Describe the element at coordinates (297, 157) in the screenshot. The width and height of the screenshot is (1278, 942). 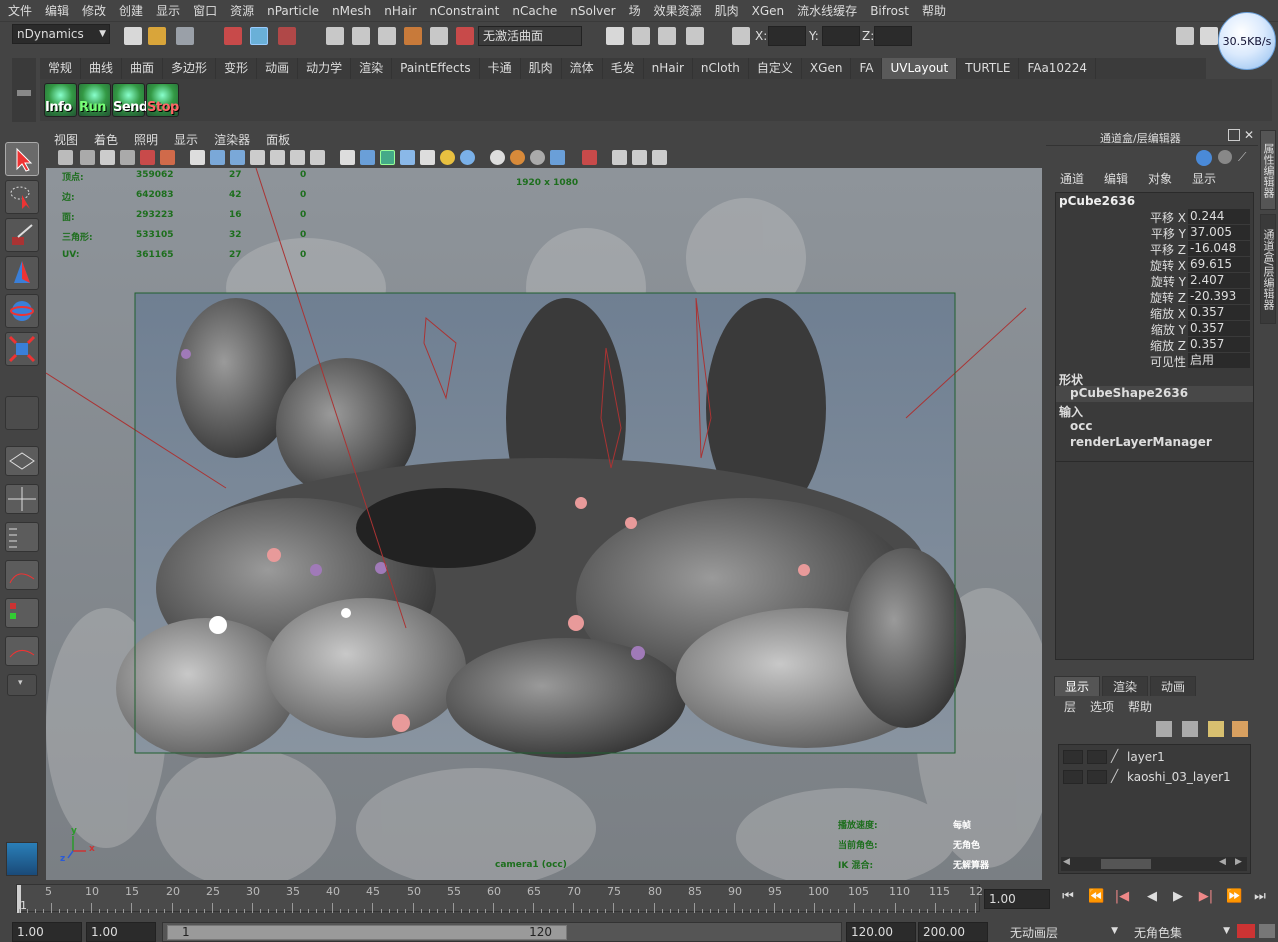
I see `safe-action-icon` at that location.